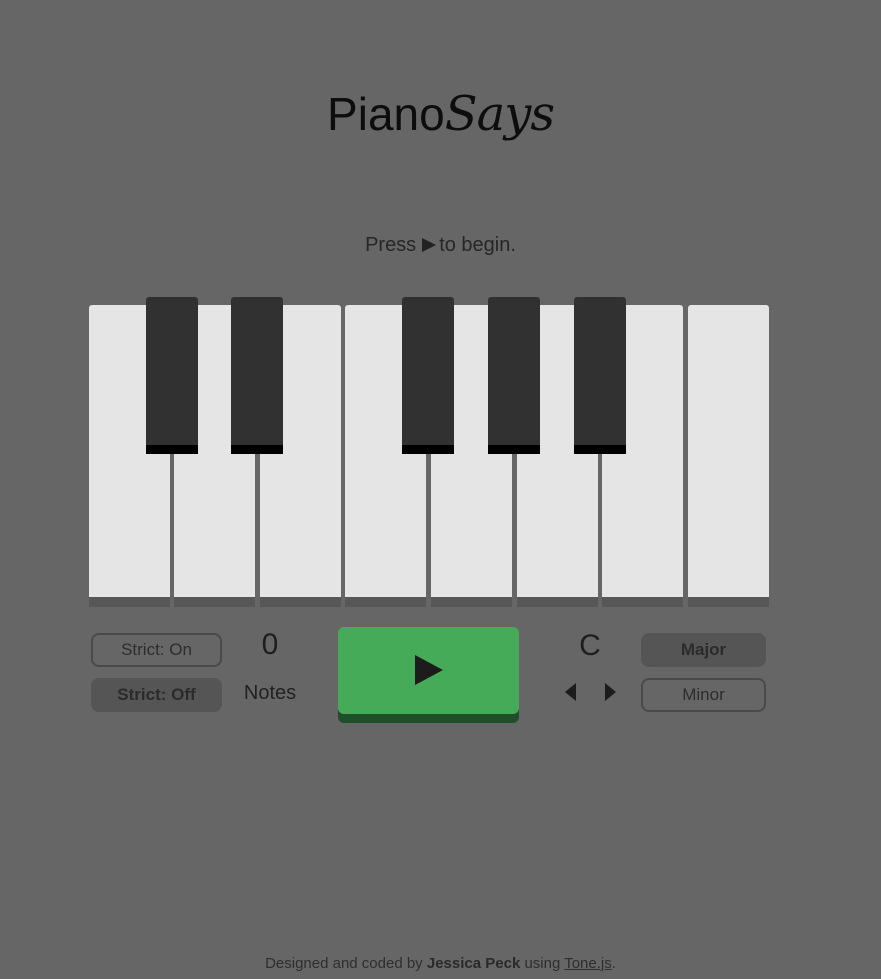  What do you see at coordinates (344, 963) in the screenshot?
I see `footer-prefix: Designed and coded by` at bounding box center [344, 963].